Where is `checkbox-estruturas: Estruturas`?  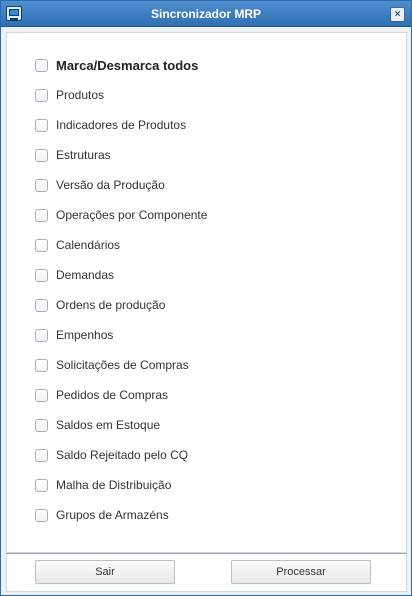 checkbox-estruturas: Estruturas is located at coordinates (73, 155).